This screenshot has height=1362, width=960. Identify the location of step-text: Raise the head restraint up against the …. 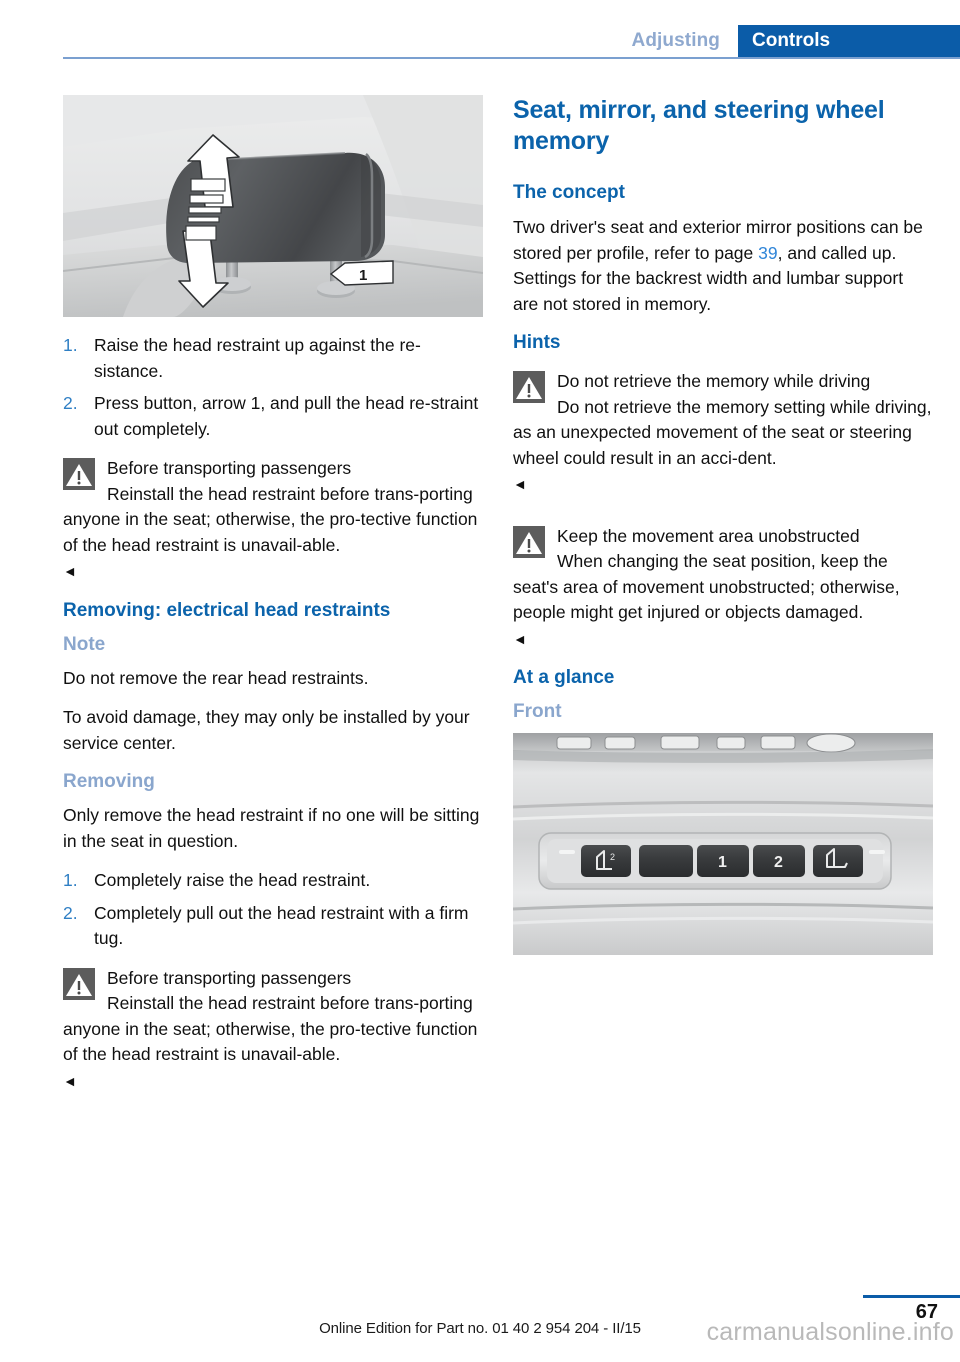
(257, 358).